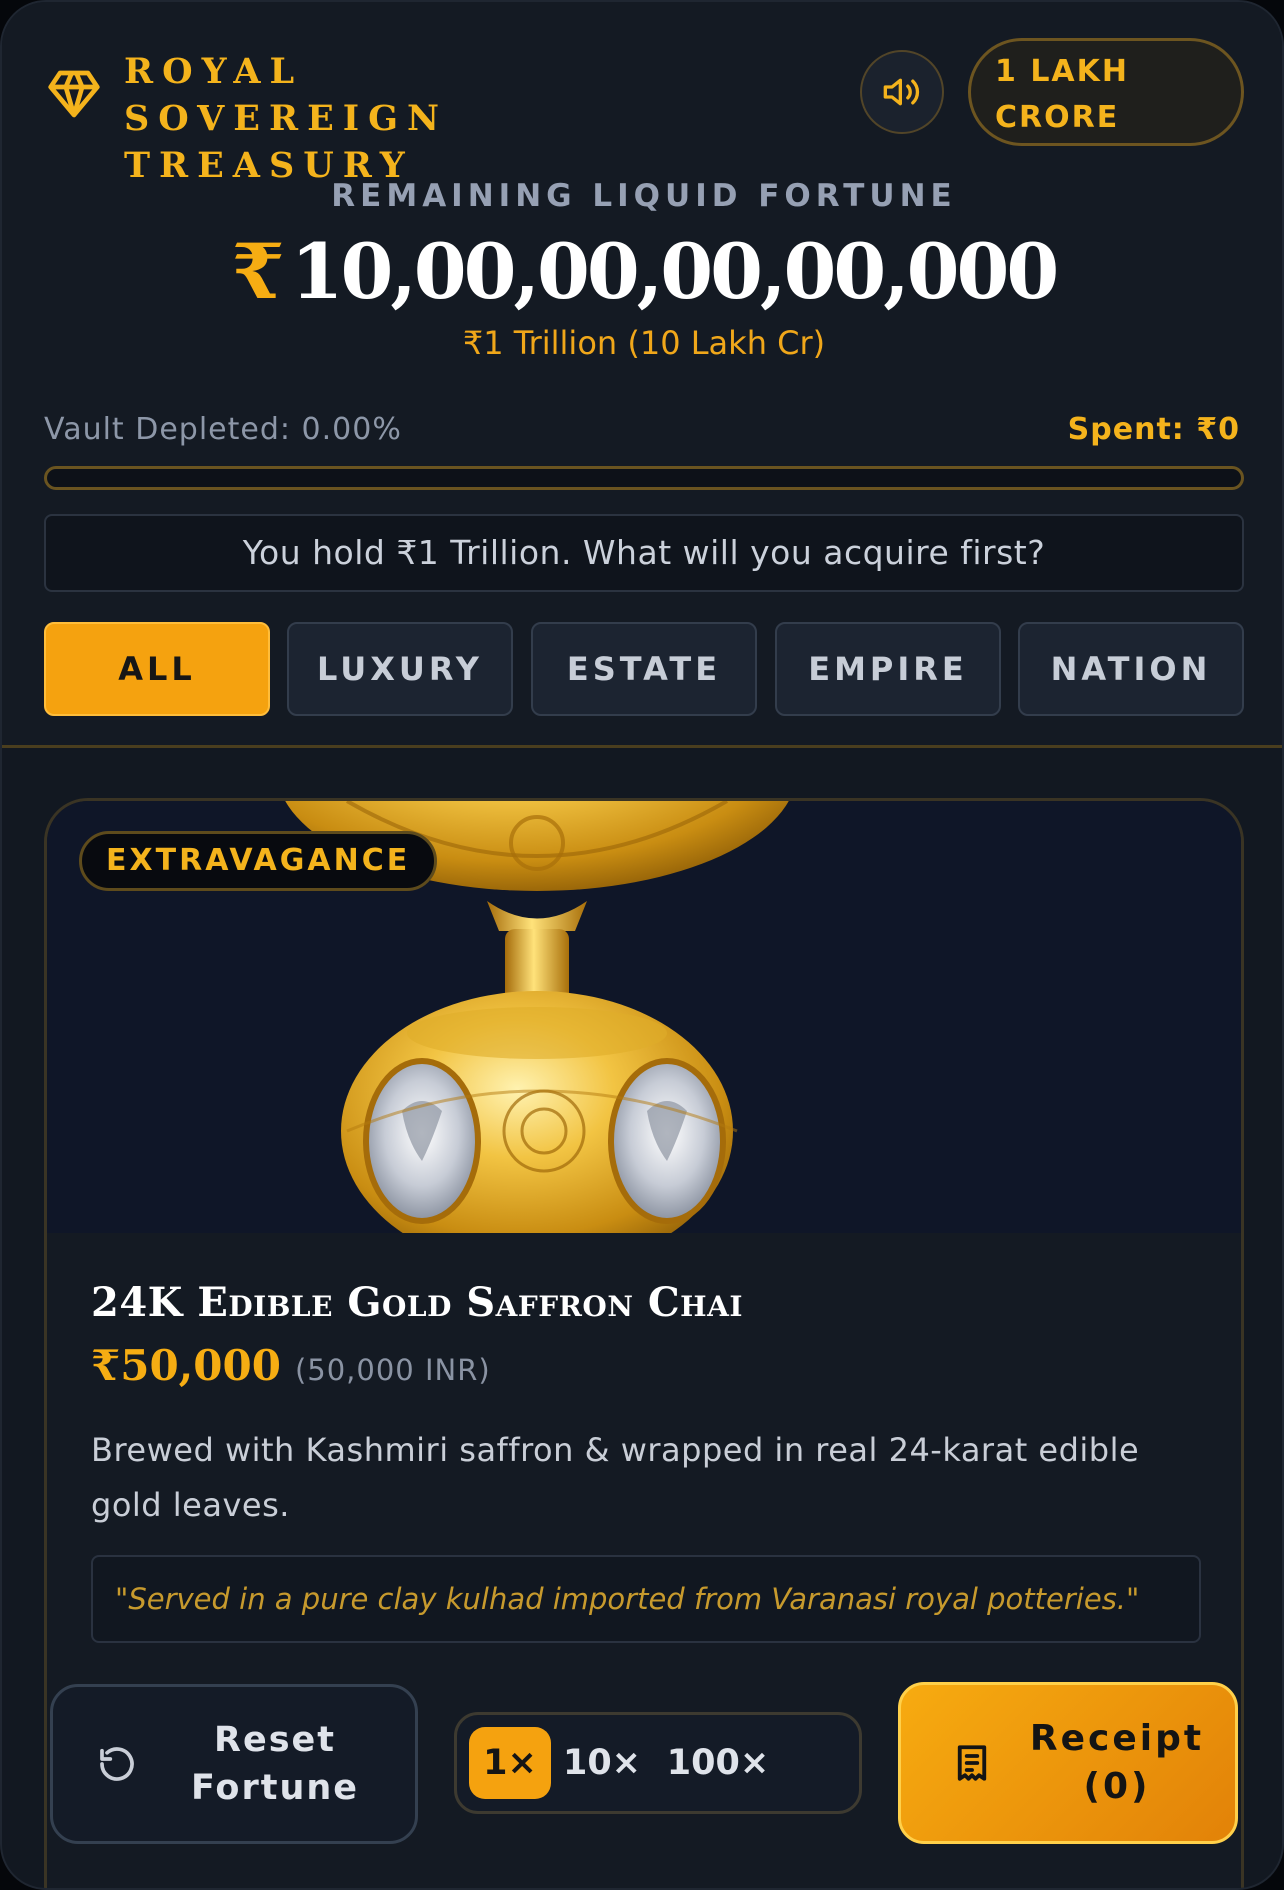 The image size is (1284, 1890). I want to click on multiplier-selector: 1× 10× 100×, so click(658, 1763).